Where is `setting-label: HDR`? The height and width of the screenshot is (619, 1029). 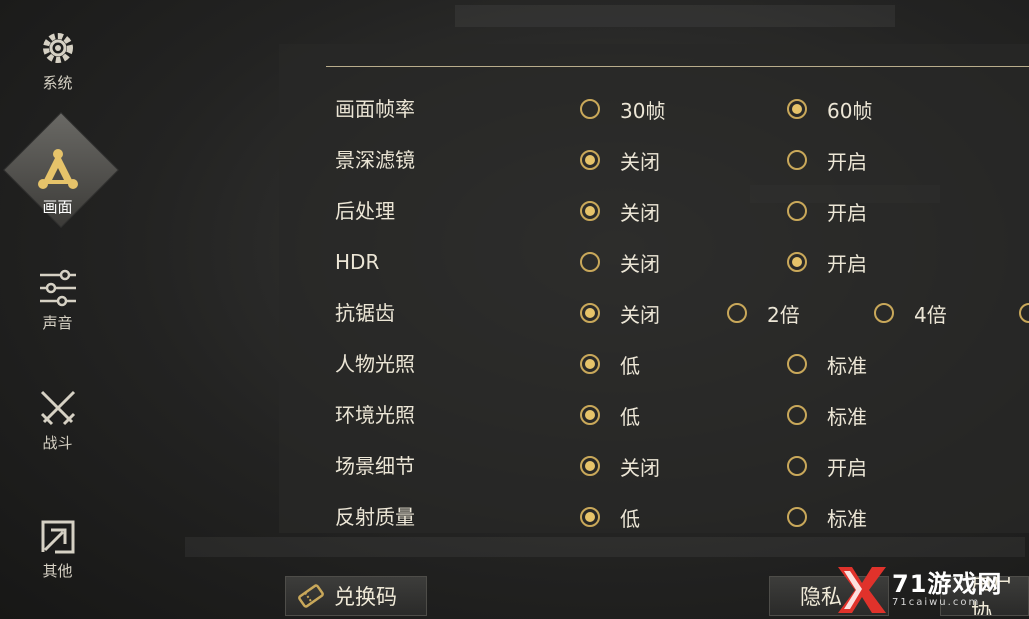 setting-label: HDR is located at coordinates (357, 262).